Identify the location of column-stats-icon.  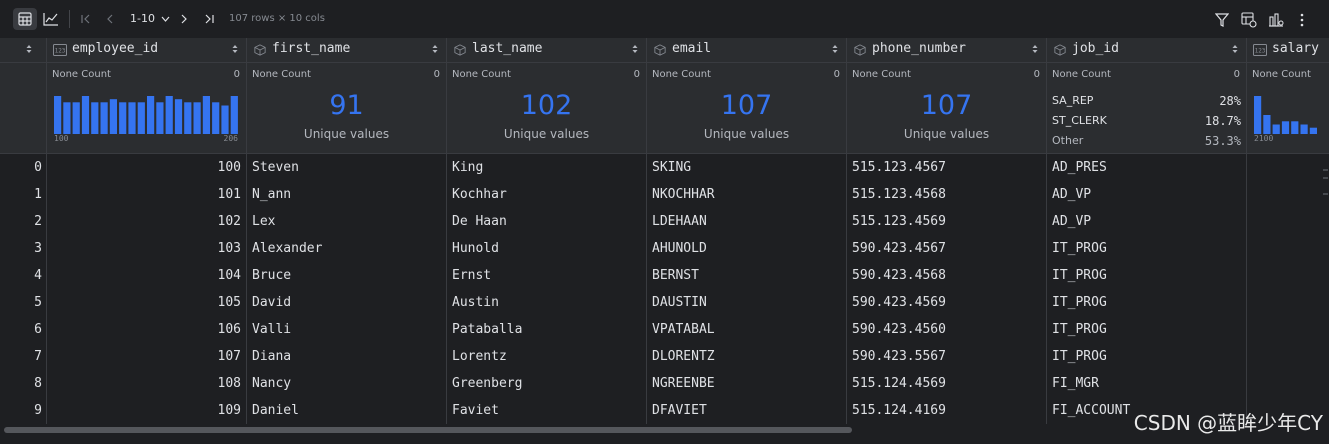
(1276, 20).